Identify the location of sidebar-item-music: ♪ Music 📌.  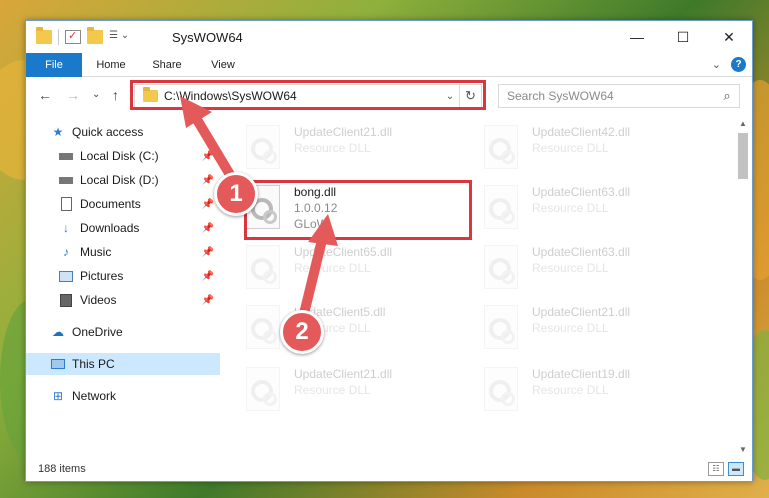
(123, 252).